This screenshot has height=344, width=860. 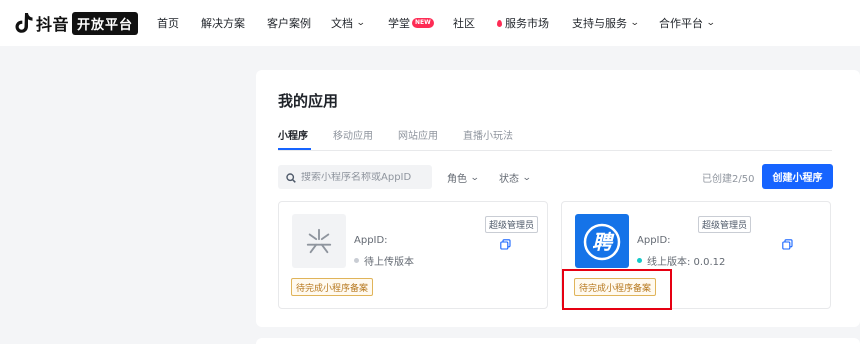 I want to click on tab-mobile-app: 移动应用, so click(x=353, y=134).